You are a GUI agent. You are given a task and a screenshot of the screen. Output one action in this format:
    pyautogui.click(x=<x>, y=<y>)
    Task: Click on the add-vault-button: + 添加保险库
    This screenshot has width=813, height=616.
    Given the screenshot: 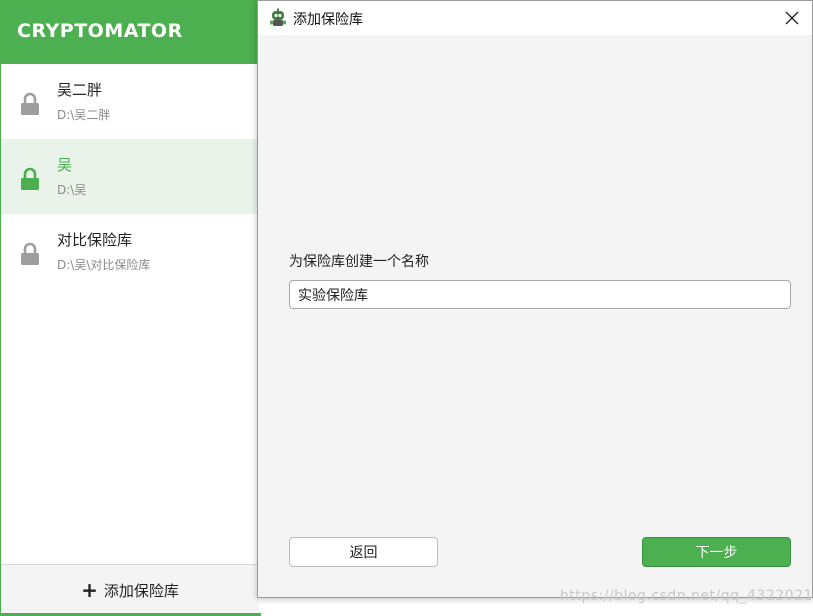 What is the action you would take?
    pyautogui.click(x=130, y=590)
    